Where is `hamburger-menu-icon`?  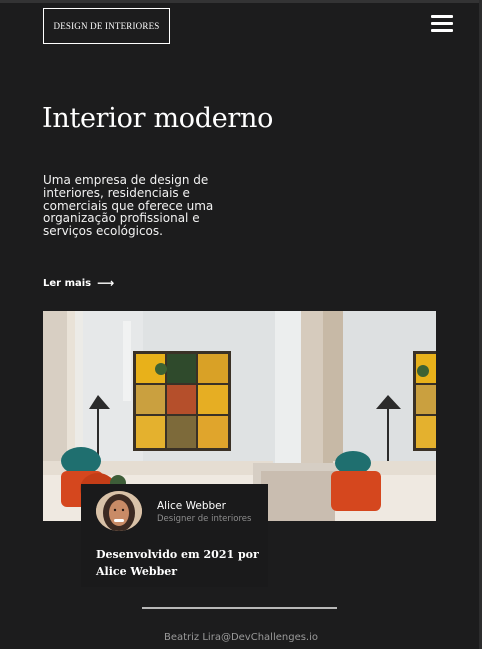 hamburger-menu-icon is located at coordinates (442, 24).